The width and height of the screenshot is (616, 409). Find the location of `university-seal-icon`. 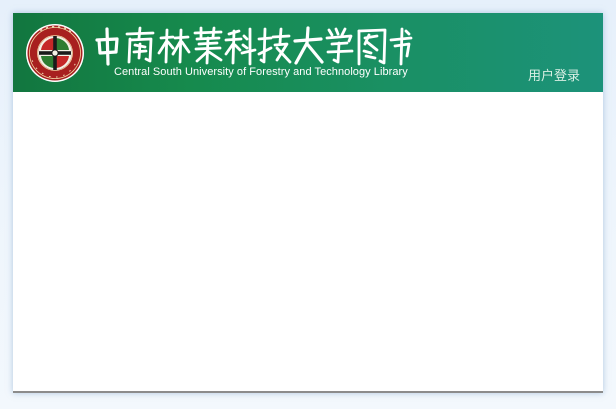

university-seal-icon is located at coordinates (55, 53).